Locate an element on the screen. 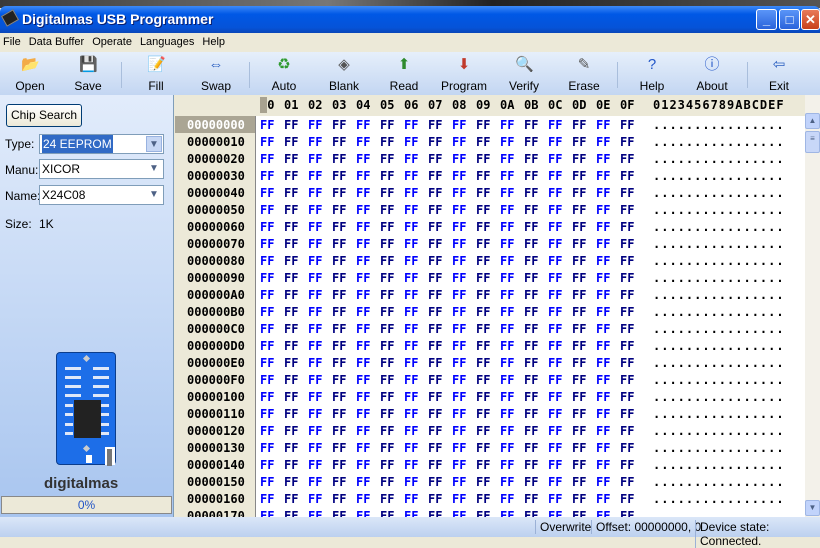 Image resolution: width=820 pixels, height=548 pixels. read-button: ⬆ Read is located at coordinates (404, 74).